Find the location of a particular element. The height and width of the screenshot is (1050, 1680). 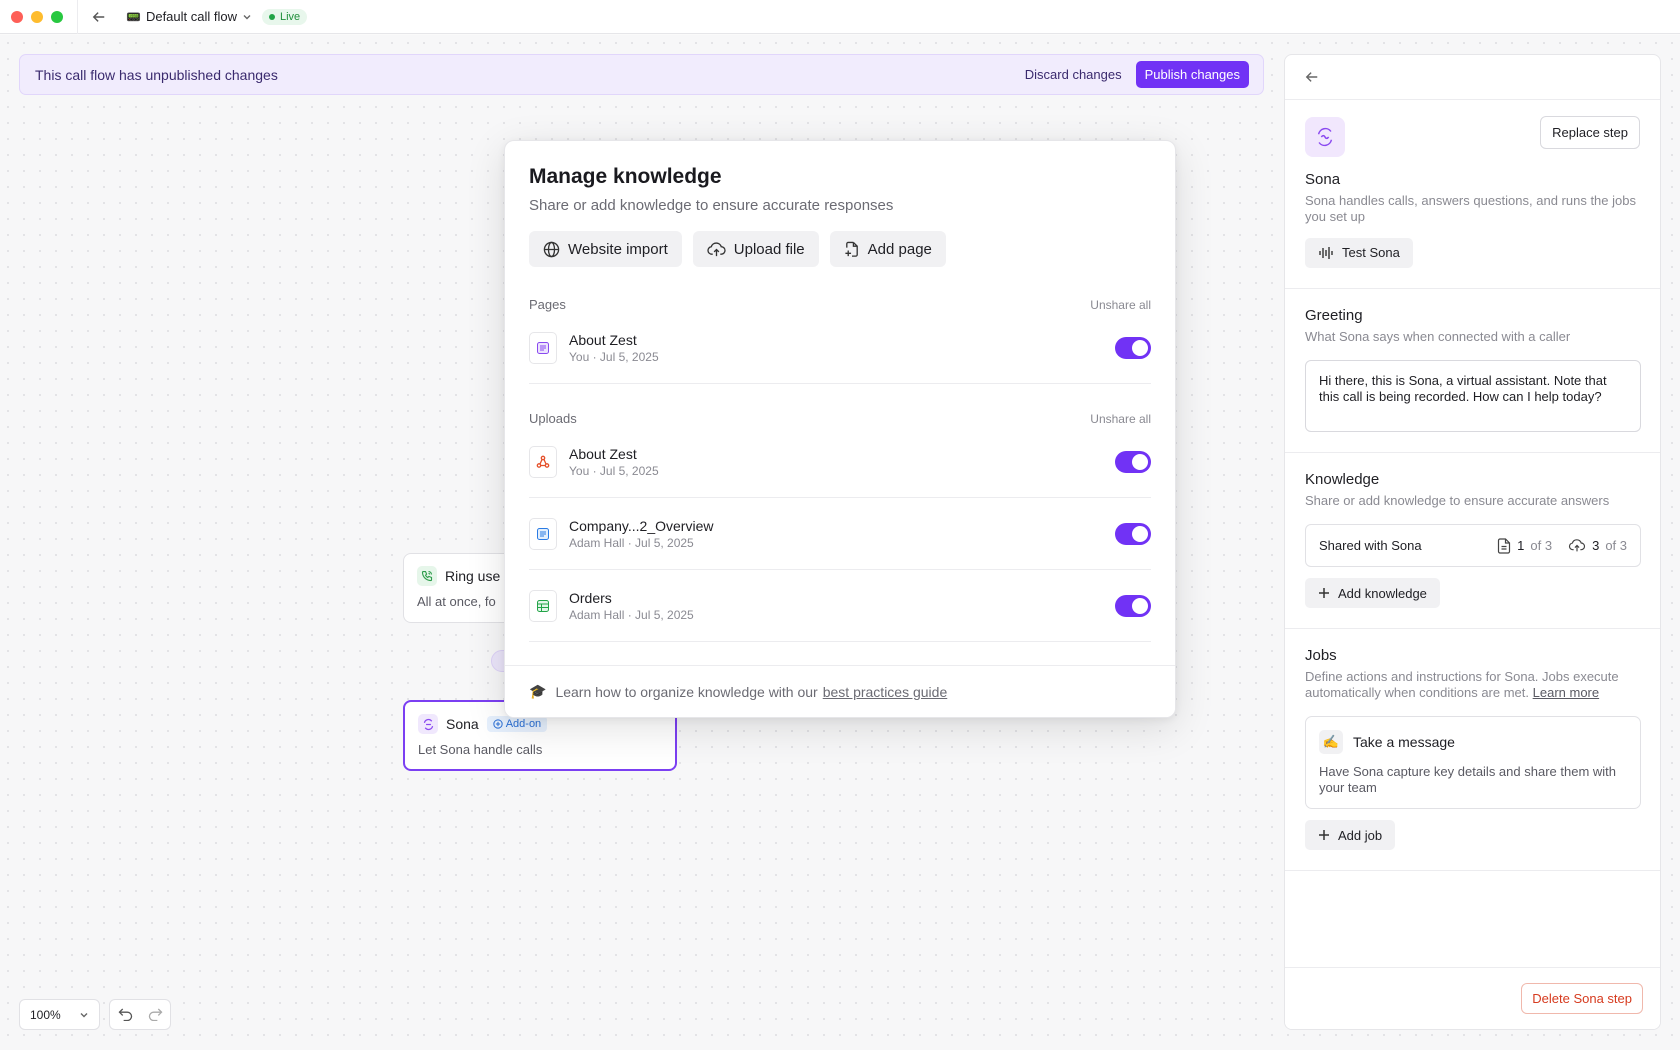

knowledge-name: About Zest is located at coordinates (842, 340).